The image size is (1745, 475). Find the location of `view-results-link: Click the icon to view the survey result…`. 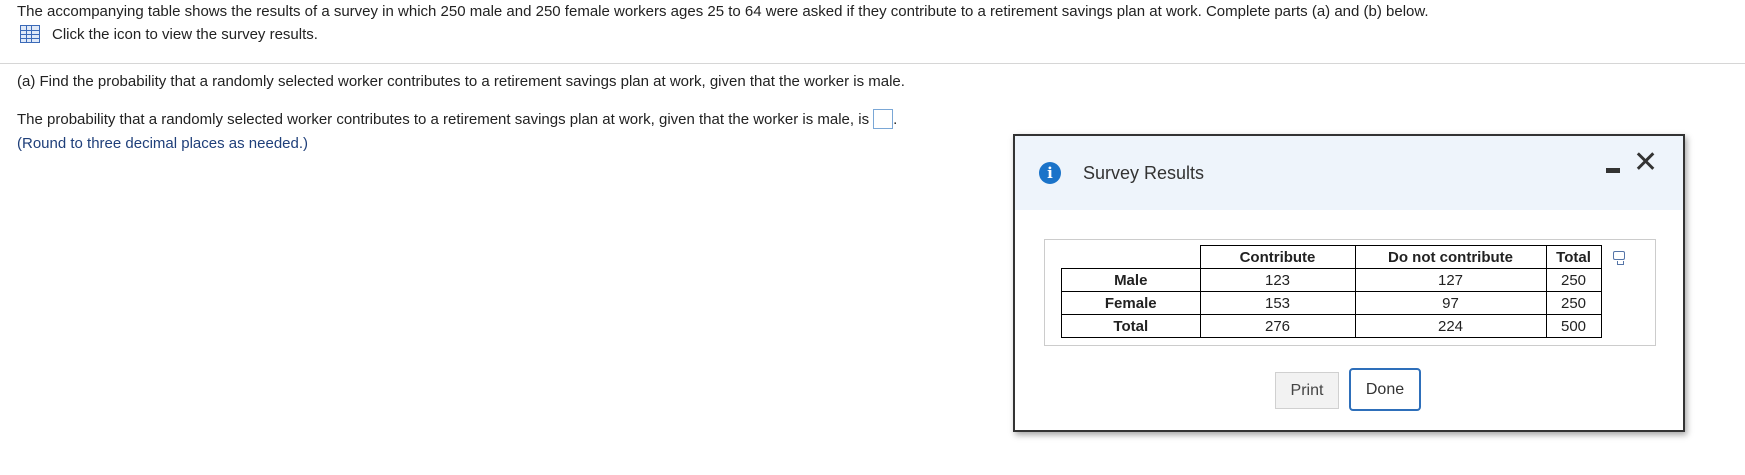

view-results-link: Click the icon to view the survey result… is located at coordinates (185, 34).